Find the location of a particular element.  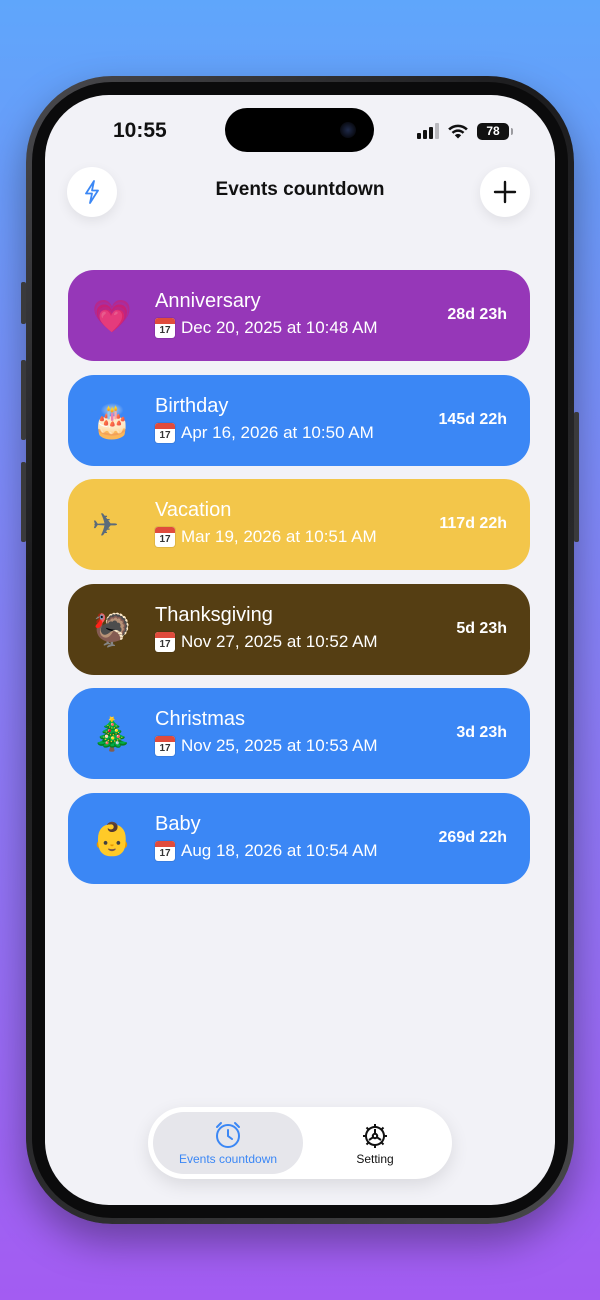

event-name: Baby is located at coordinates (178, 823).